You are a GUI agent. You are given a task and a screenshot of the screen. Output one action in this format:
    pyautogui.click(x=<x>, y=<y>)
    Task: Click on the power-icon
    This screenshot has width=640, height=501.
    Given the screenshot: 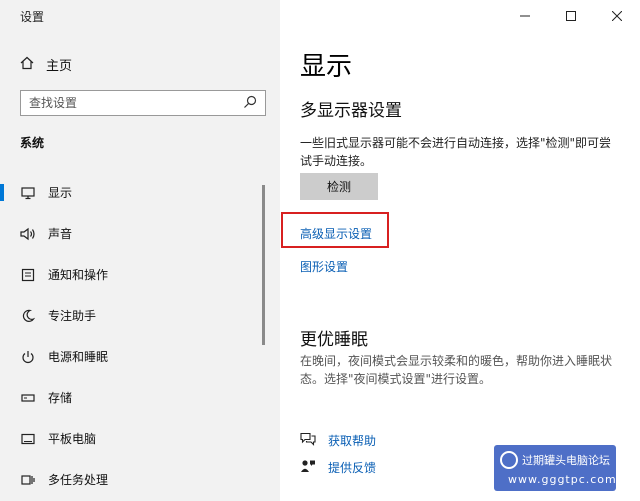 What is the action you would take?
    pyautogui.click(x=28, y=357)
    